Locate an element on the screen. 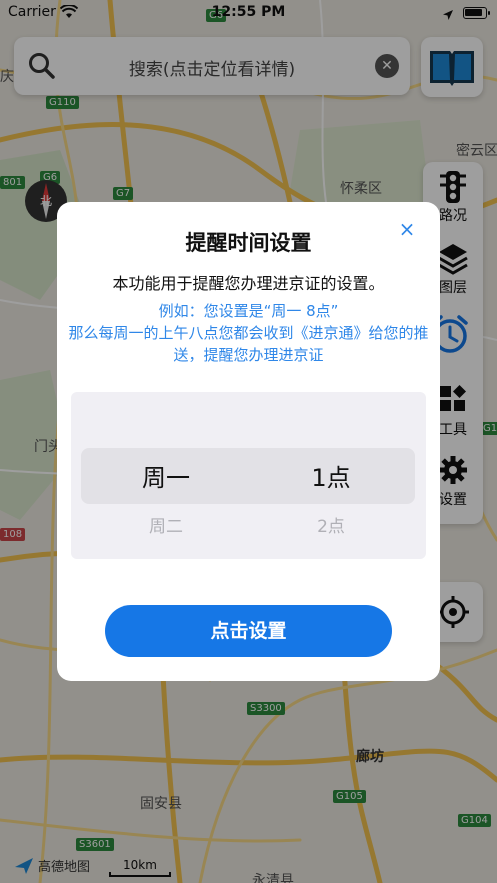 The image size is (497, 883). time-picker: 周一 周二 1点 2点 is located at coordinates (248, 475).